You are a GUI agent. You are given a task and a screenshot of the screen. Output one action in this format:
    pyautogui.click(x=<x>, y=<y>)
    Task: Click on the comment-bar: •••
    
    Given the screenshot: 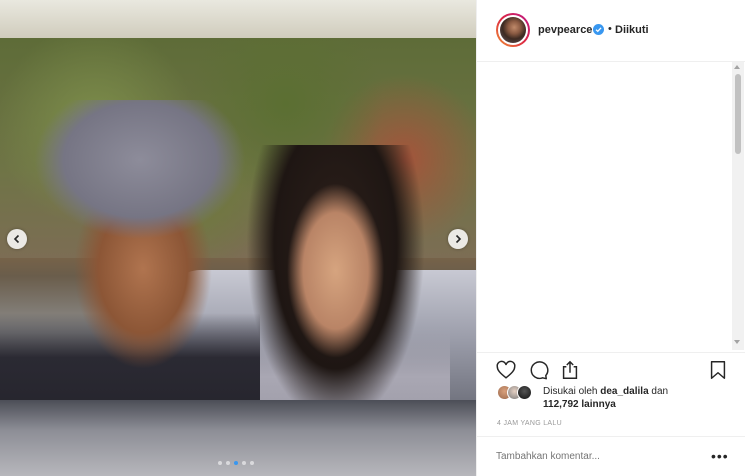 What is the action you would take?
    pyautogui.click(x=611, y=456)
    